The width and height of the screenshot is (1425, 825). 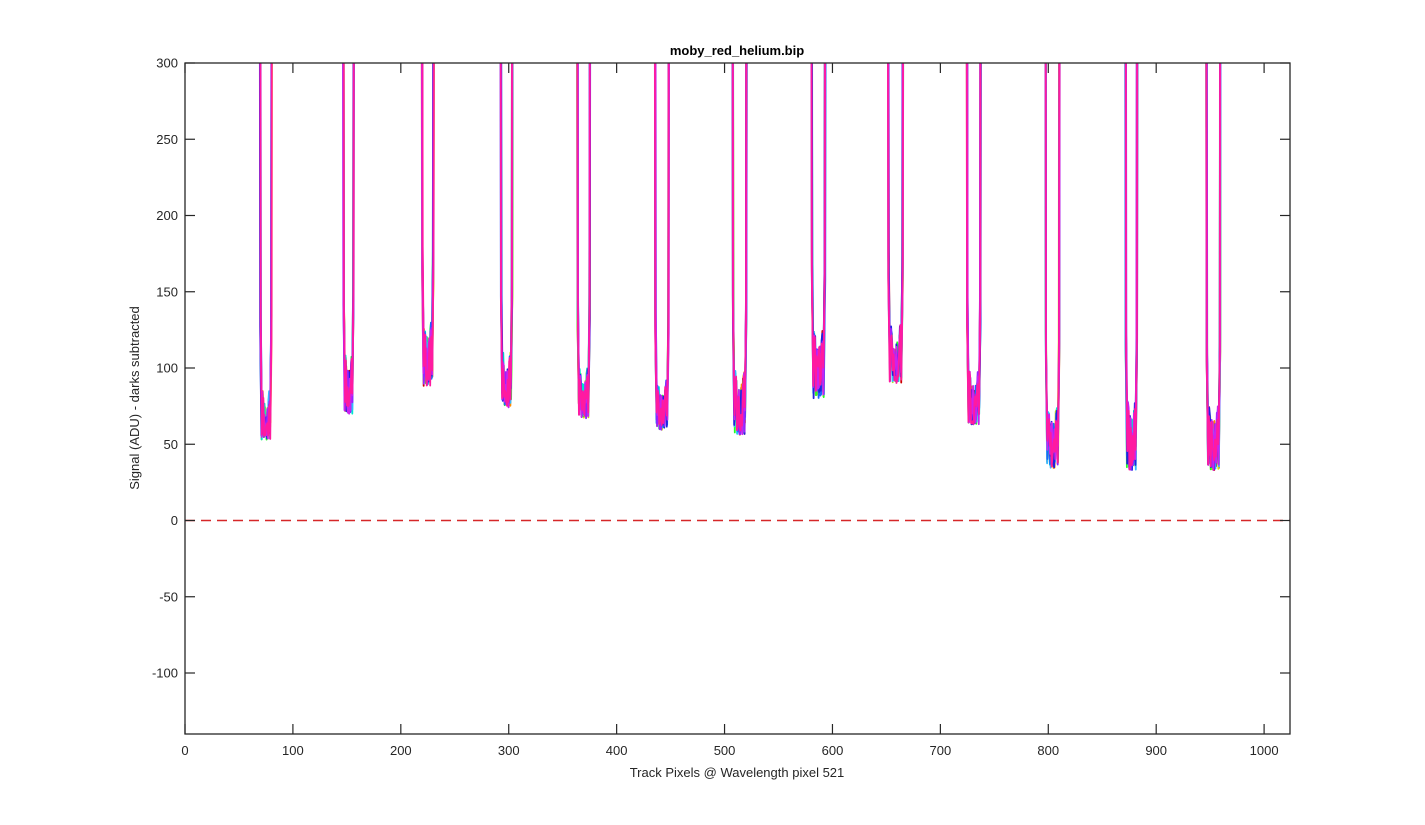 What do you see at coordinates (401, 750) in the screenshot?
I see `x-tick-label: 200` at bounding box center [401, 750].